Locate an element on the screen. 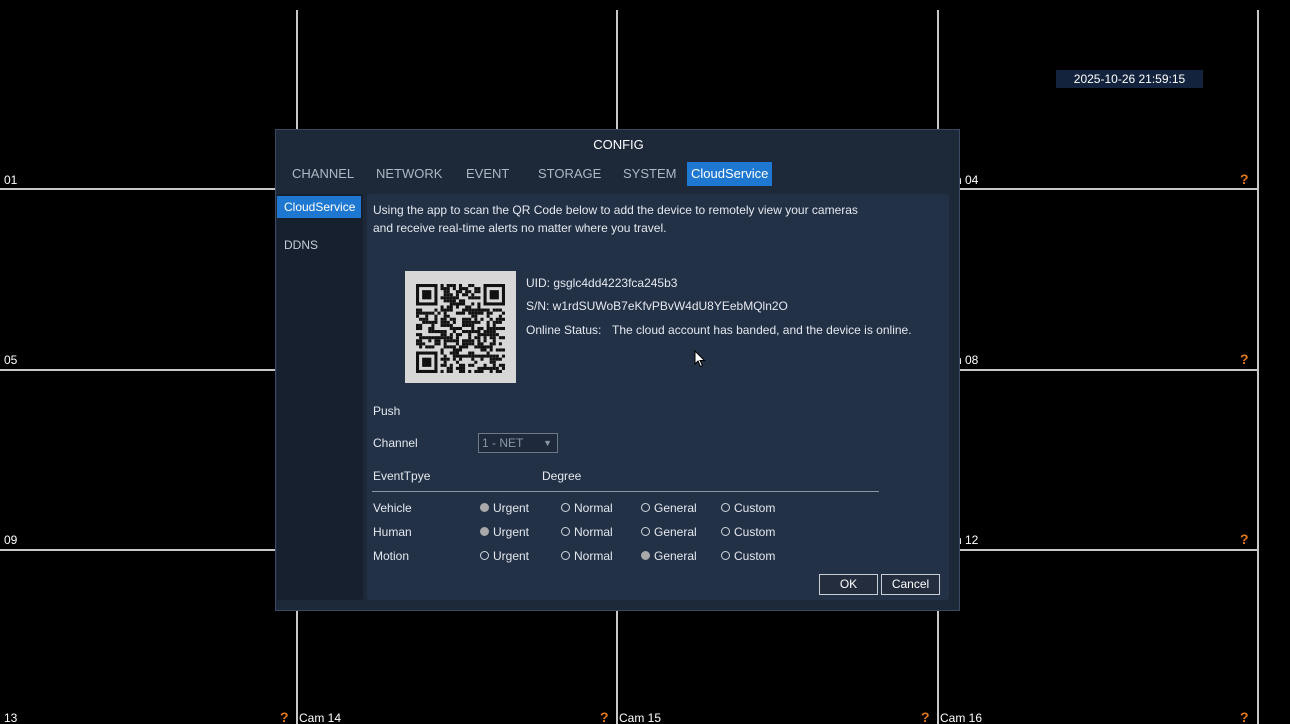 This screenshot has width=1290, height=724. radio-vehicle-normal: Normal is located at coordinates (587, 508).